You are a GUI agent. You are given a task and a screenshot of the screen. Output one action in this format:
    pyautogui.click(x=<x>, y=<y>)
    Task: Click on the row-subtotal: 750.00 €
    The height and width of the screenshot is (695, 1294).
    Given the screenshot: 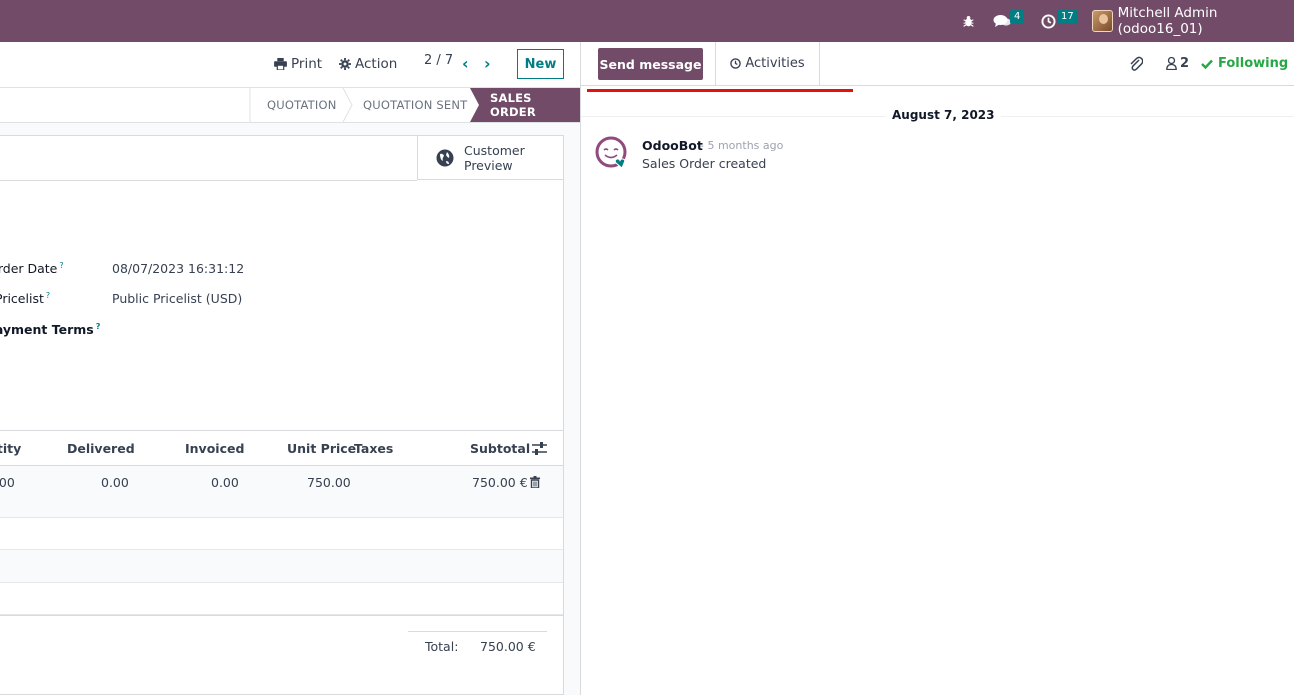 What is the action you would take?
    pyautogui.click(x=500, y=482)
    